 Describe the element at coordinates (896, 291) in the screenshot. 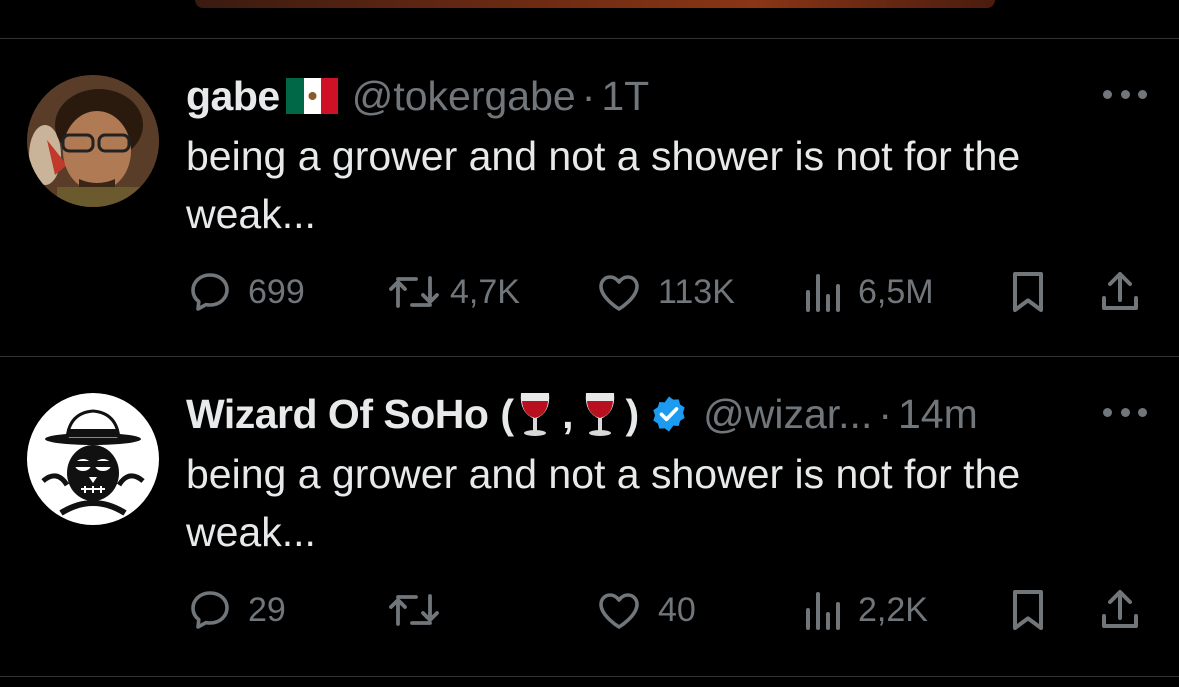

I see `view-count: 6,5M` at that location.